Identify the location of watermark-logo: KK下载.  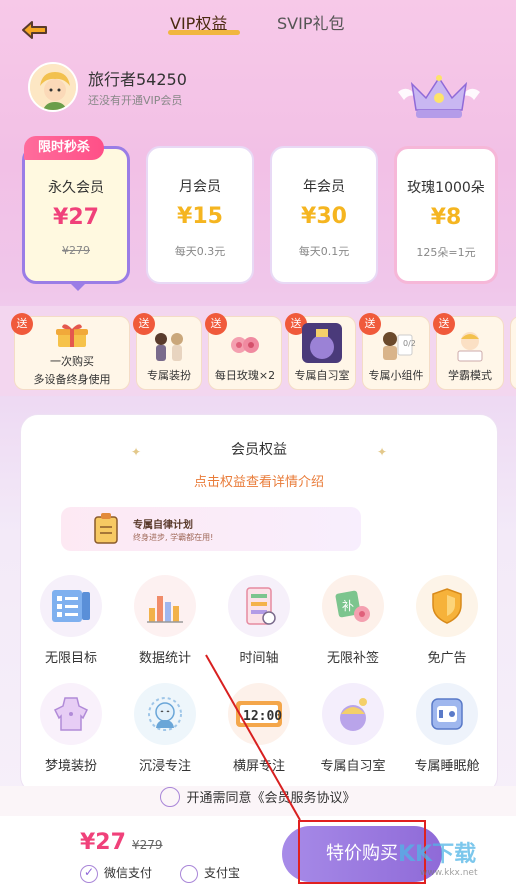
(437, 854).